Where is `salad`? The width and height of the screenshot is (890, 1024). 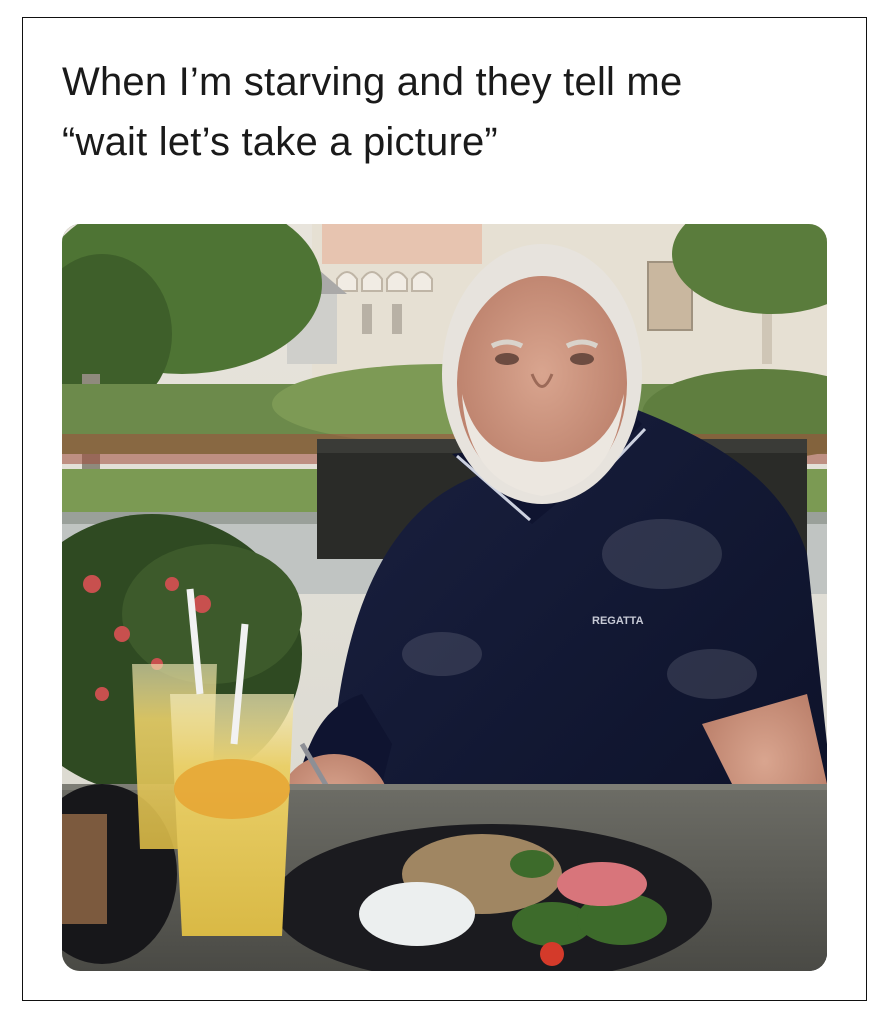
salad is located at coordinates (602, 884).